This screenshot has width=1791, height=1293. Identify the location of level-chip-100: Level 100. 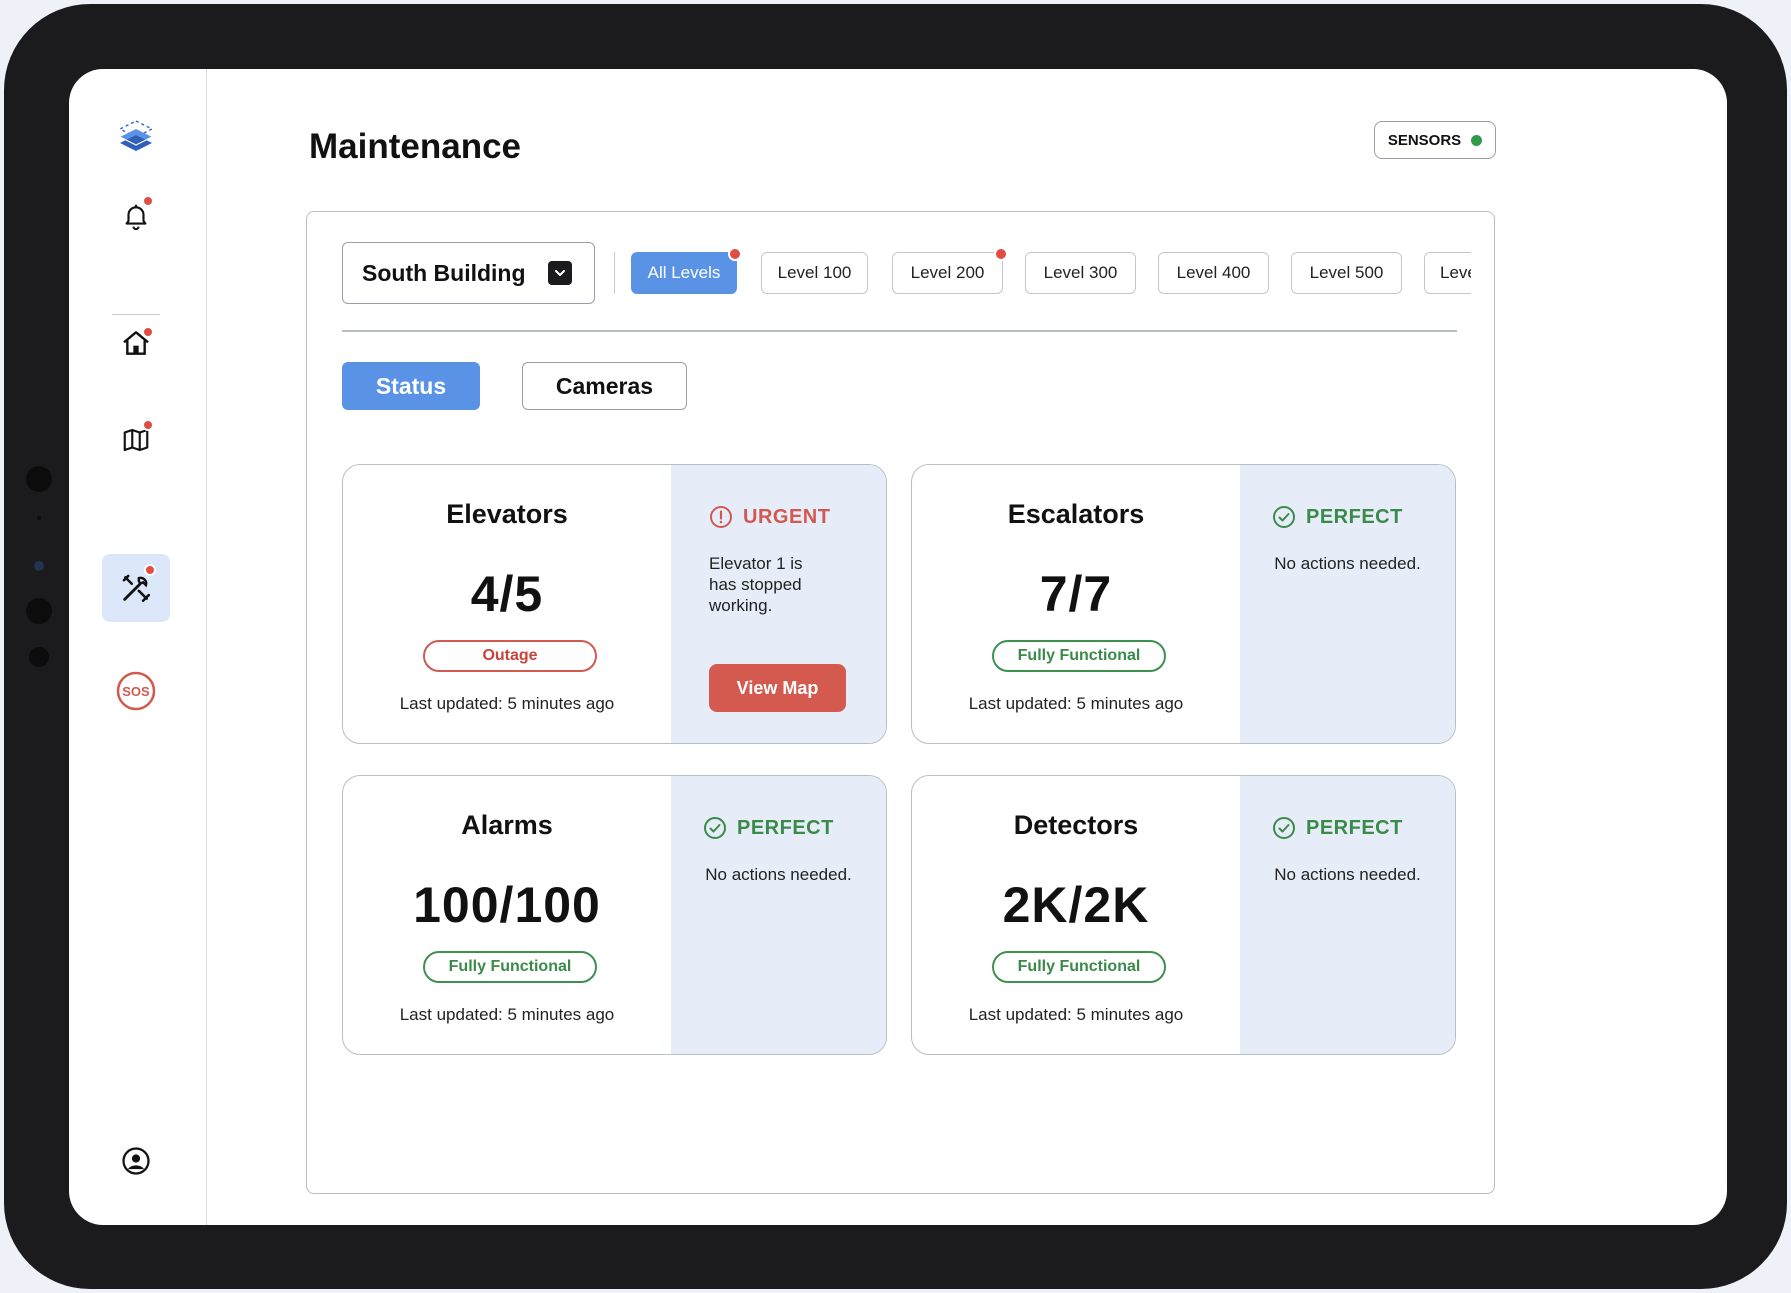
(814, 273).